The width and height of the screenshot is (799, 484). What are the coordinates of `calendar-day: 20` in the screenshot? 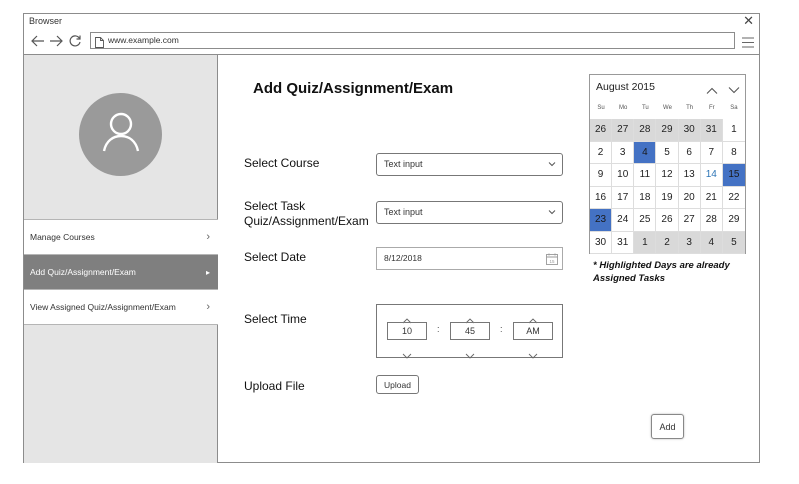 It's located at (689, 197).